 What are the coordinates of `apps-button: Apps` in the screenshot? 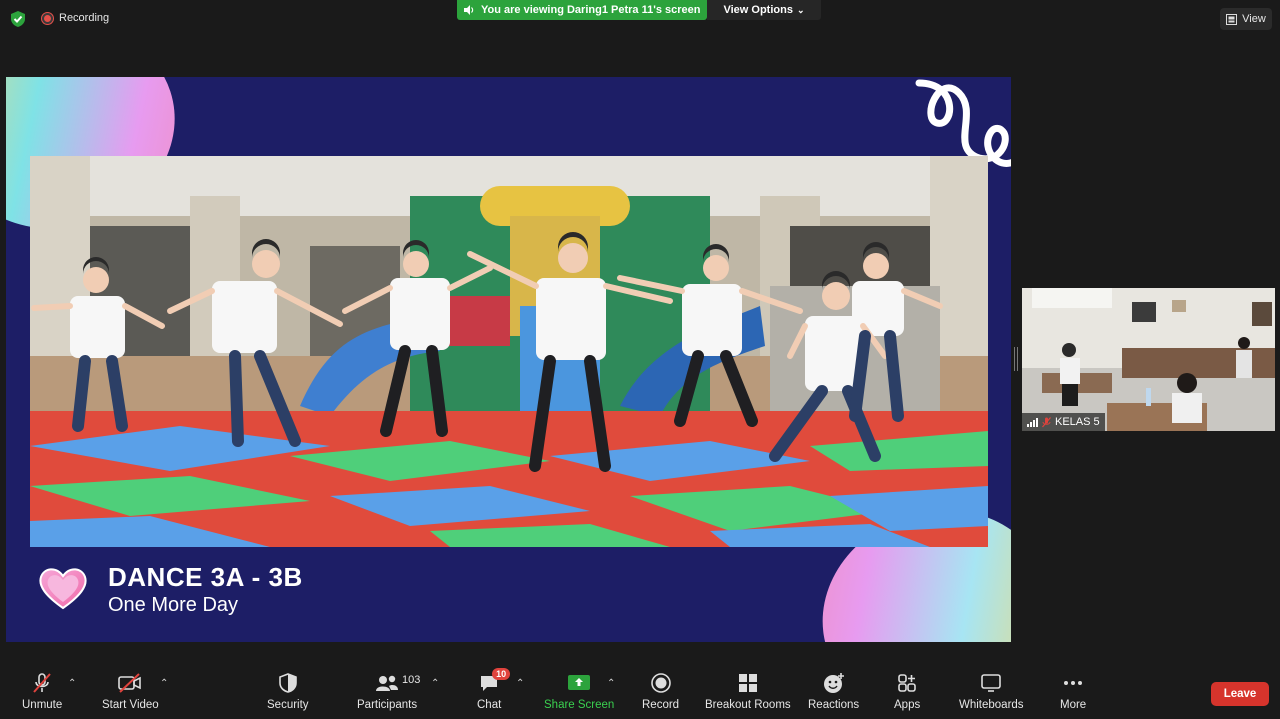 It's located at (907, 691).